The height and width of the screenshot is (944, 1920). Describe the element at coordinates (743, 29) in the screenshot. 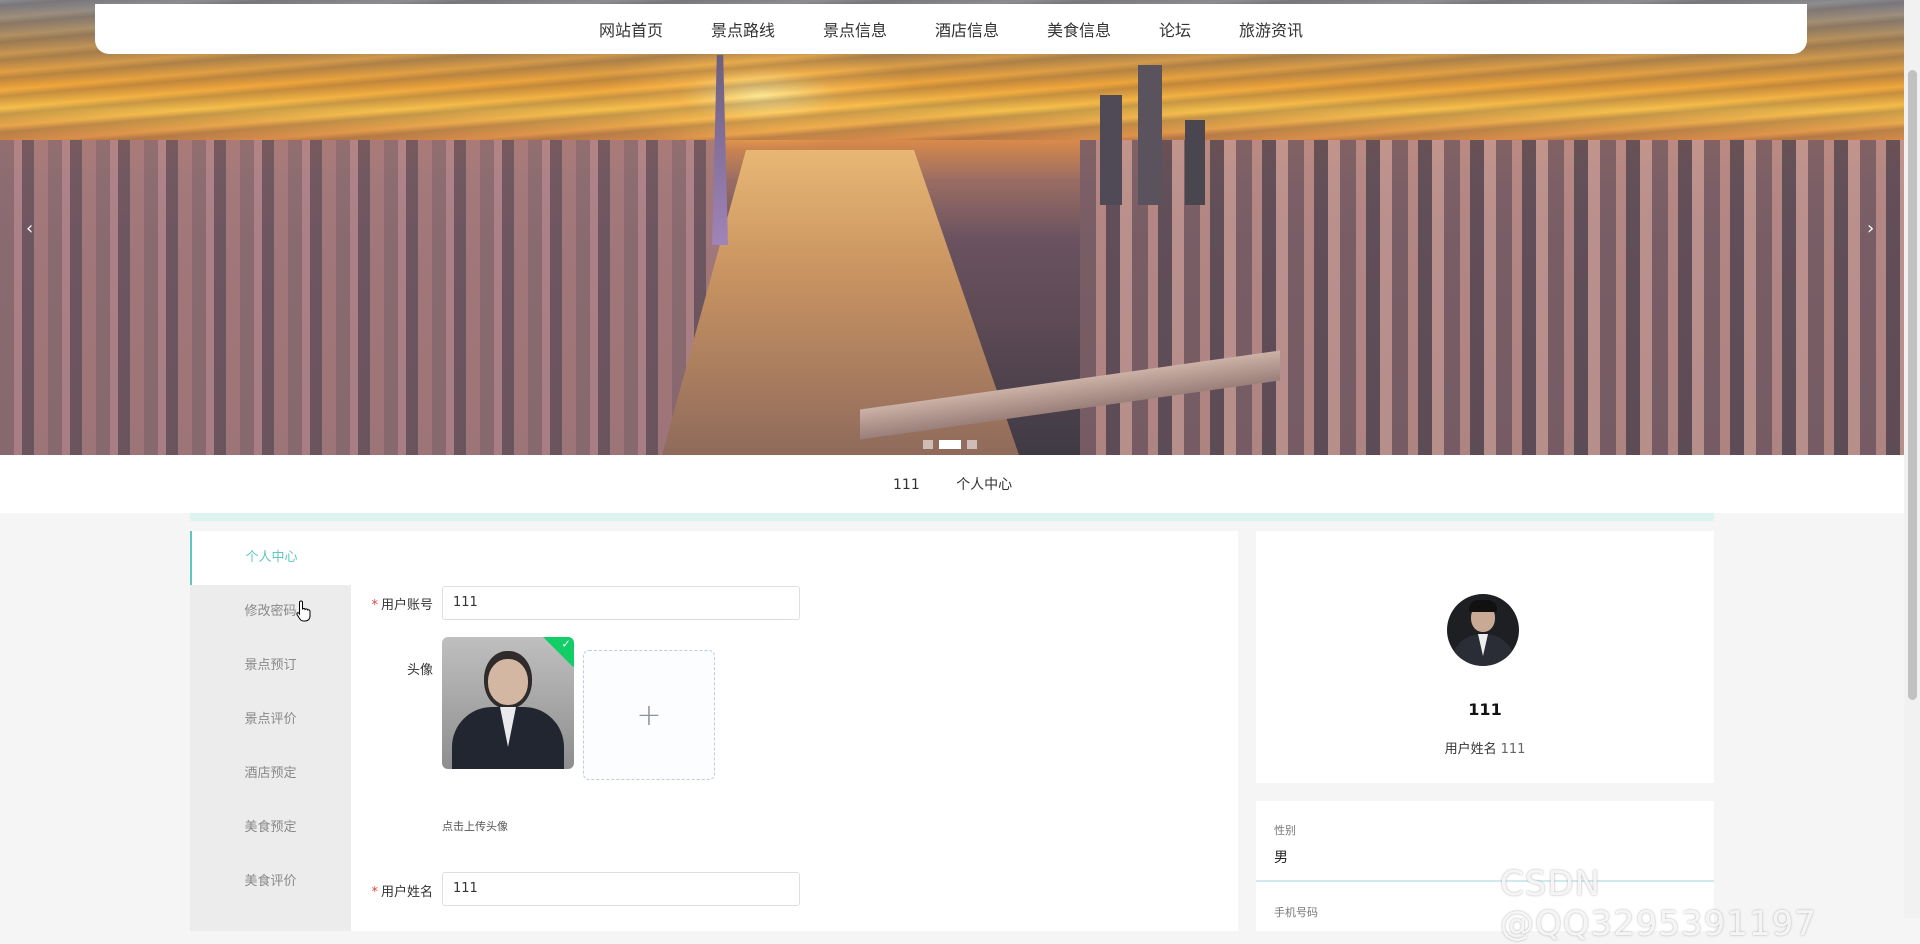

I see `nav-item-routes: 景点路线` at that location.